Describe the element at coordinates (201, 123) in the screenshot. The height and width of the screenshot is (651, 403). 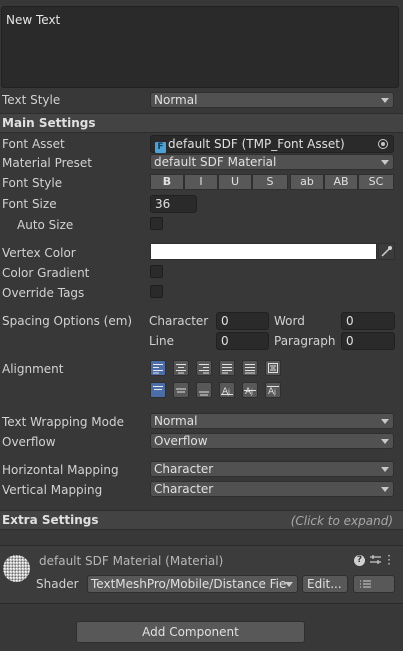
I see `main-settings-header: Main Settings` at that location.